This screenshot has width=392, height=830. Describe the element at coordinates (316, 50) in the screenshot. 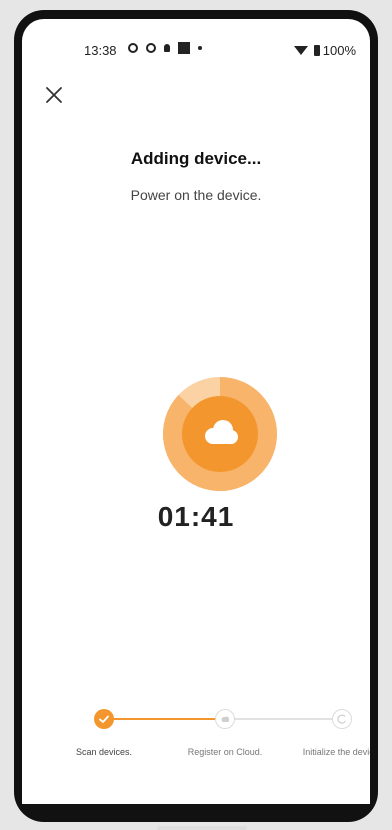

I see `battery-icon` at that location.